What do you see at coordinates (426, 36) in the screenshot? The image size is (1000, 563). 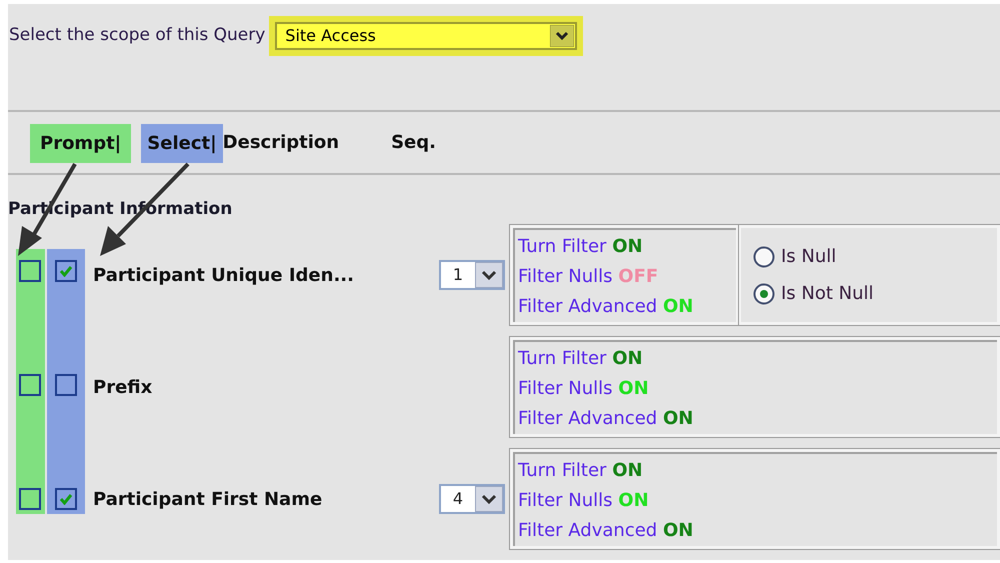 I see `scope-dropdown: Site Access` at bounding box center [426, 36].